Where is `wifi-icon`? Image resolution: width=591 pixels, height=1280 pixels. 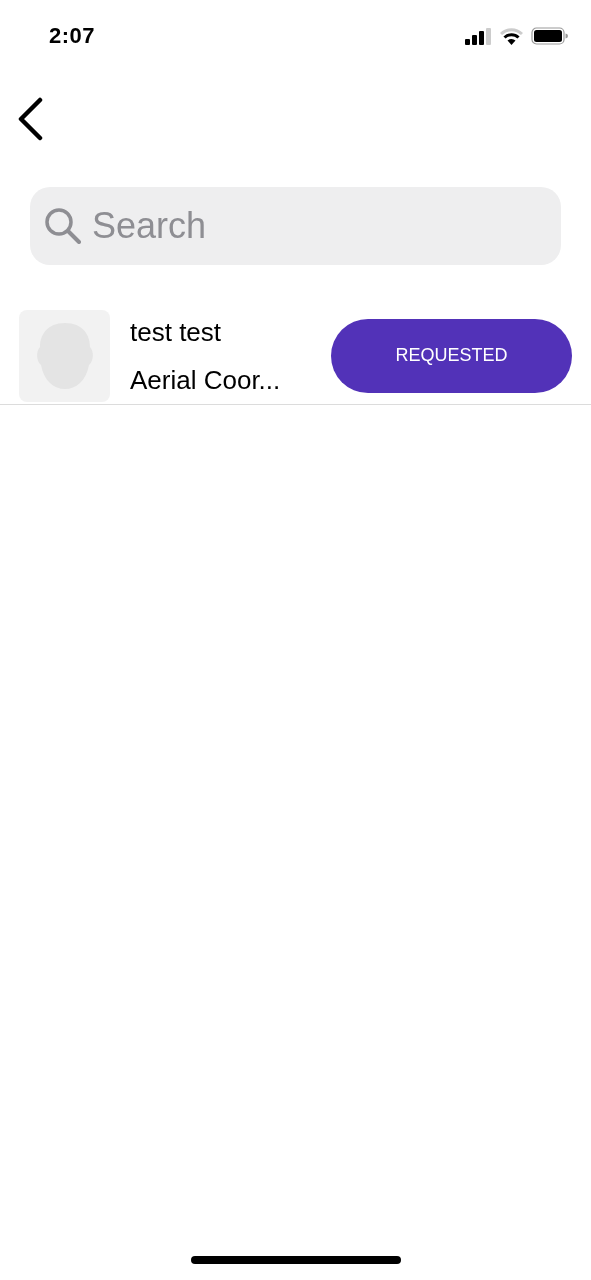
wifi-icon is located at coordinates (511, 36).